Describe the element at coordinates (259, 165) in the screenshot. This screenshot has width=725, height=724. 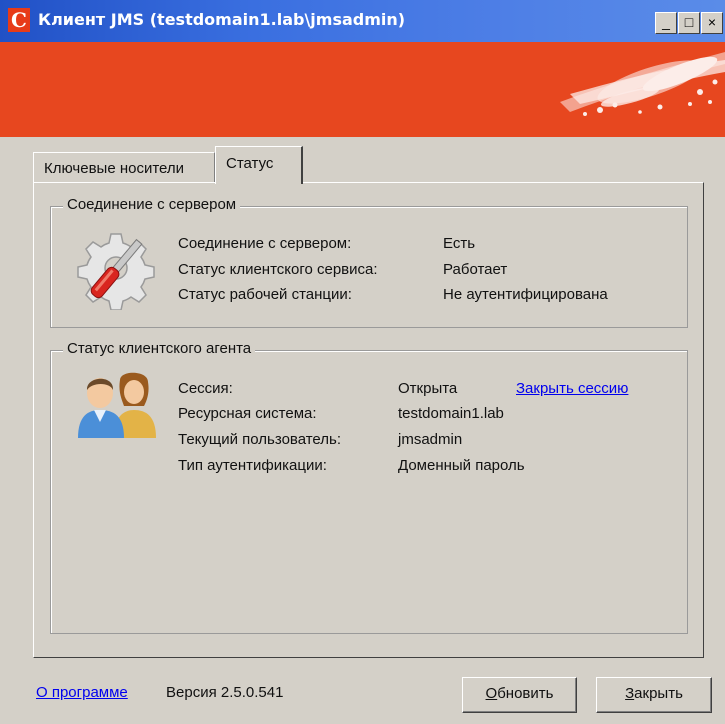
I see `tab-status: Статус` at that location.